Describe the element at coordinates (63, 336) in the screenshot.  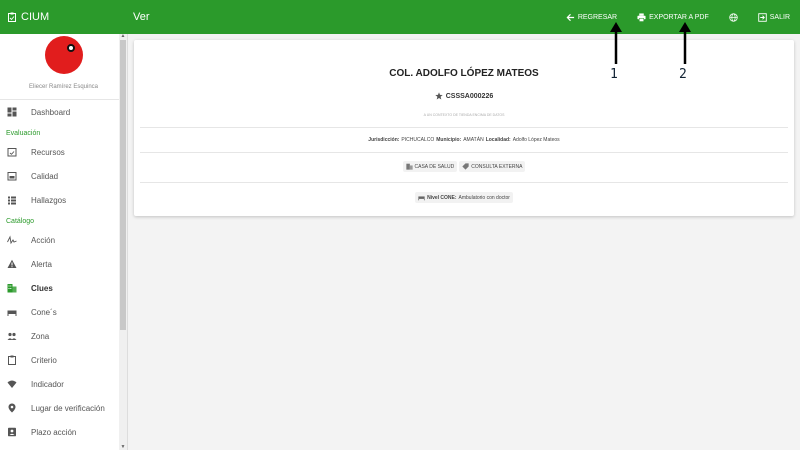
I see `sidebar-item-zona: Zona` at that location.